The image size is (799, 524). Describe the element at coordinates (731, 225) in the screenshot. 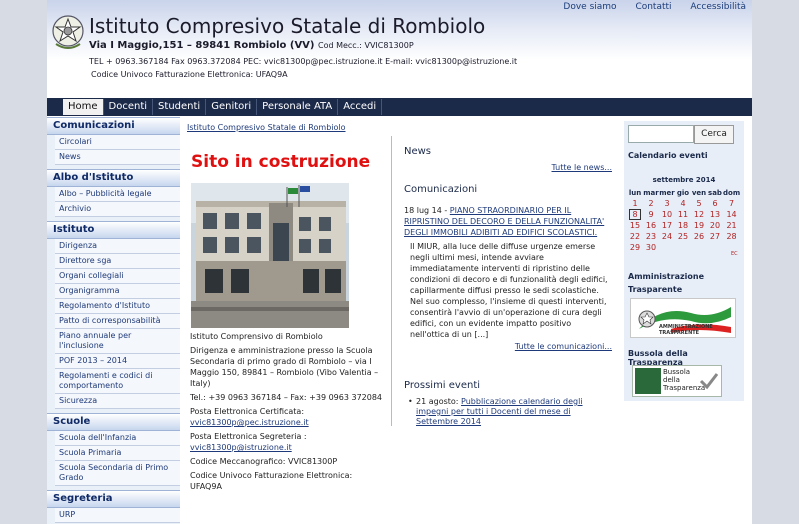

I see `calendar-day: 21` at that location.